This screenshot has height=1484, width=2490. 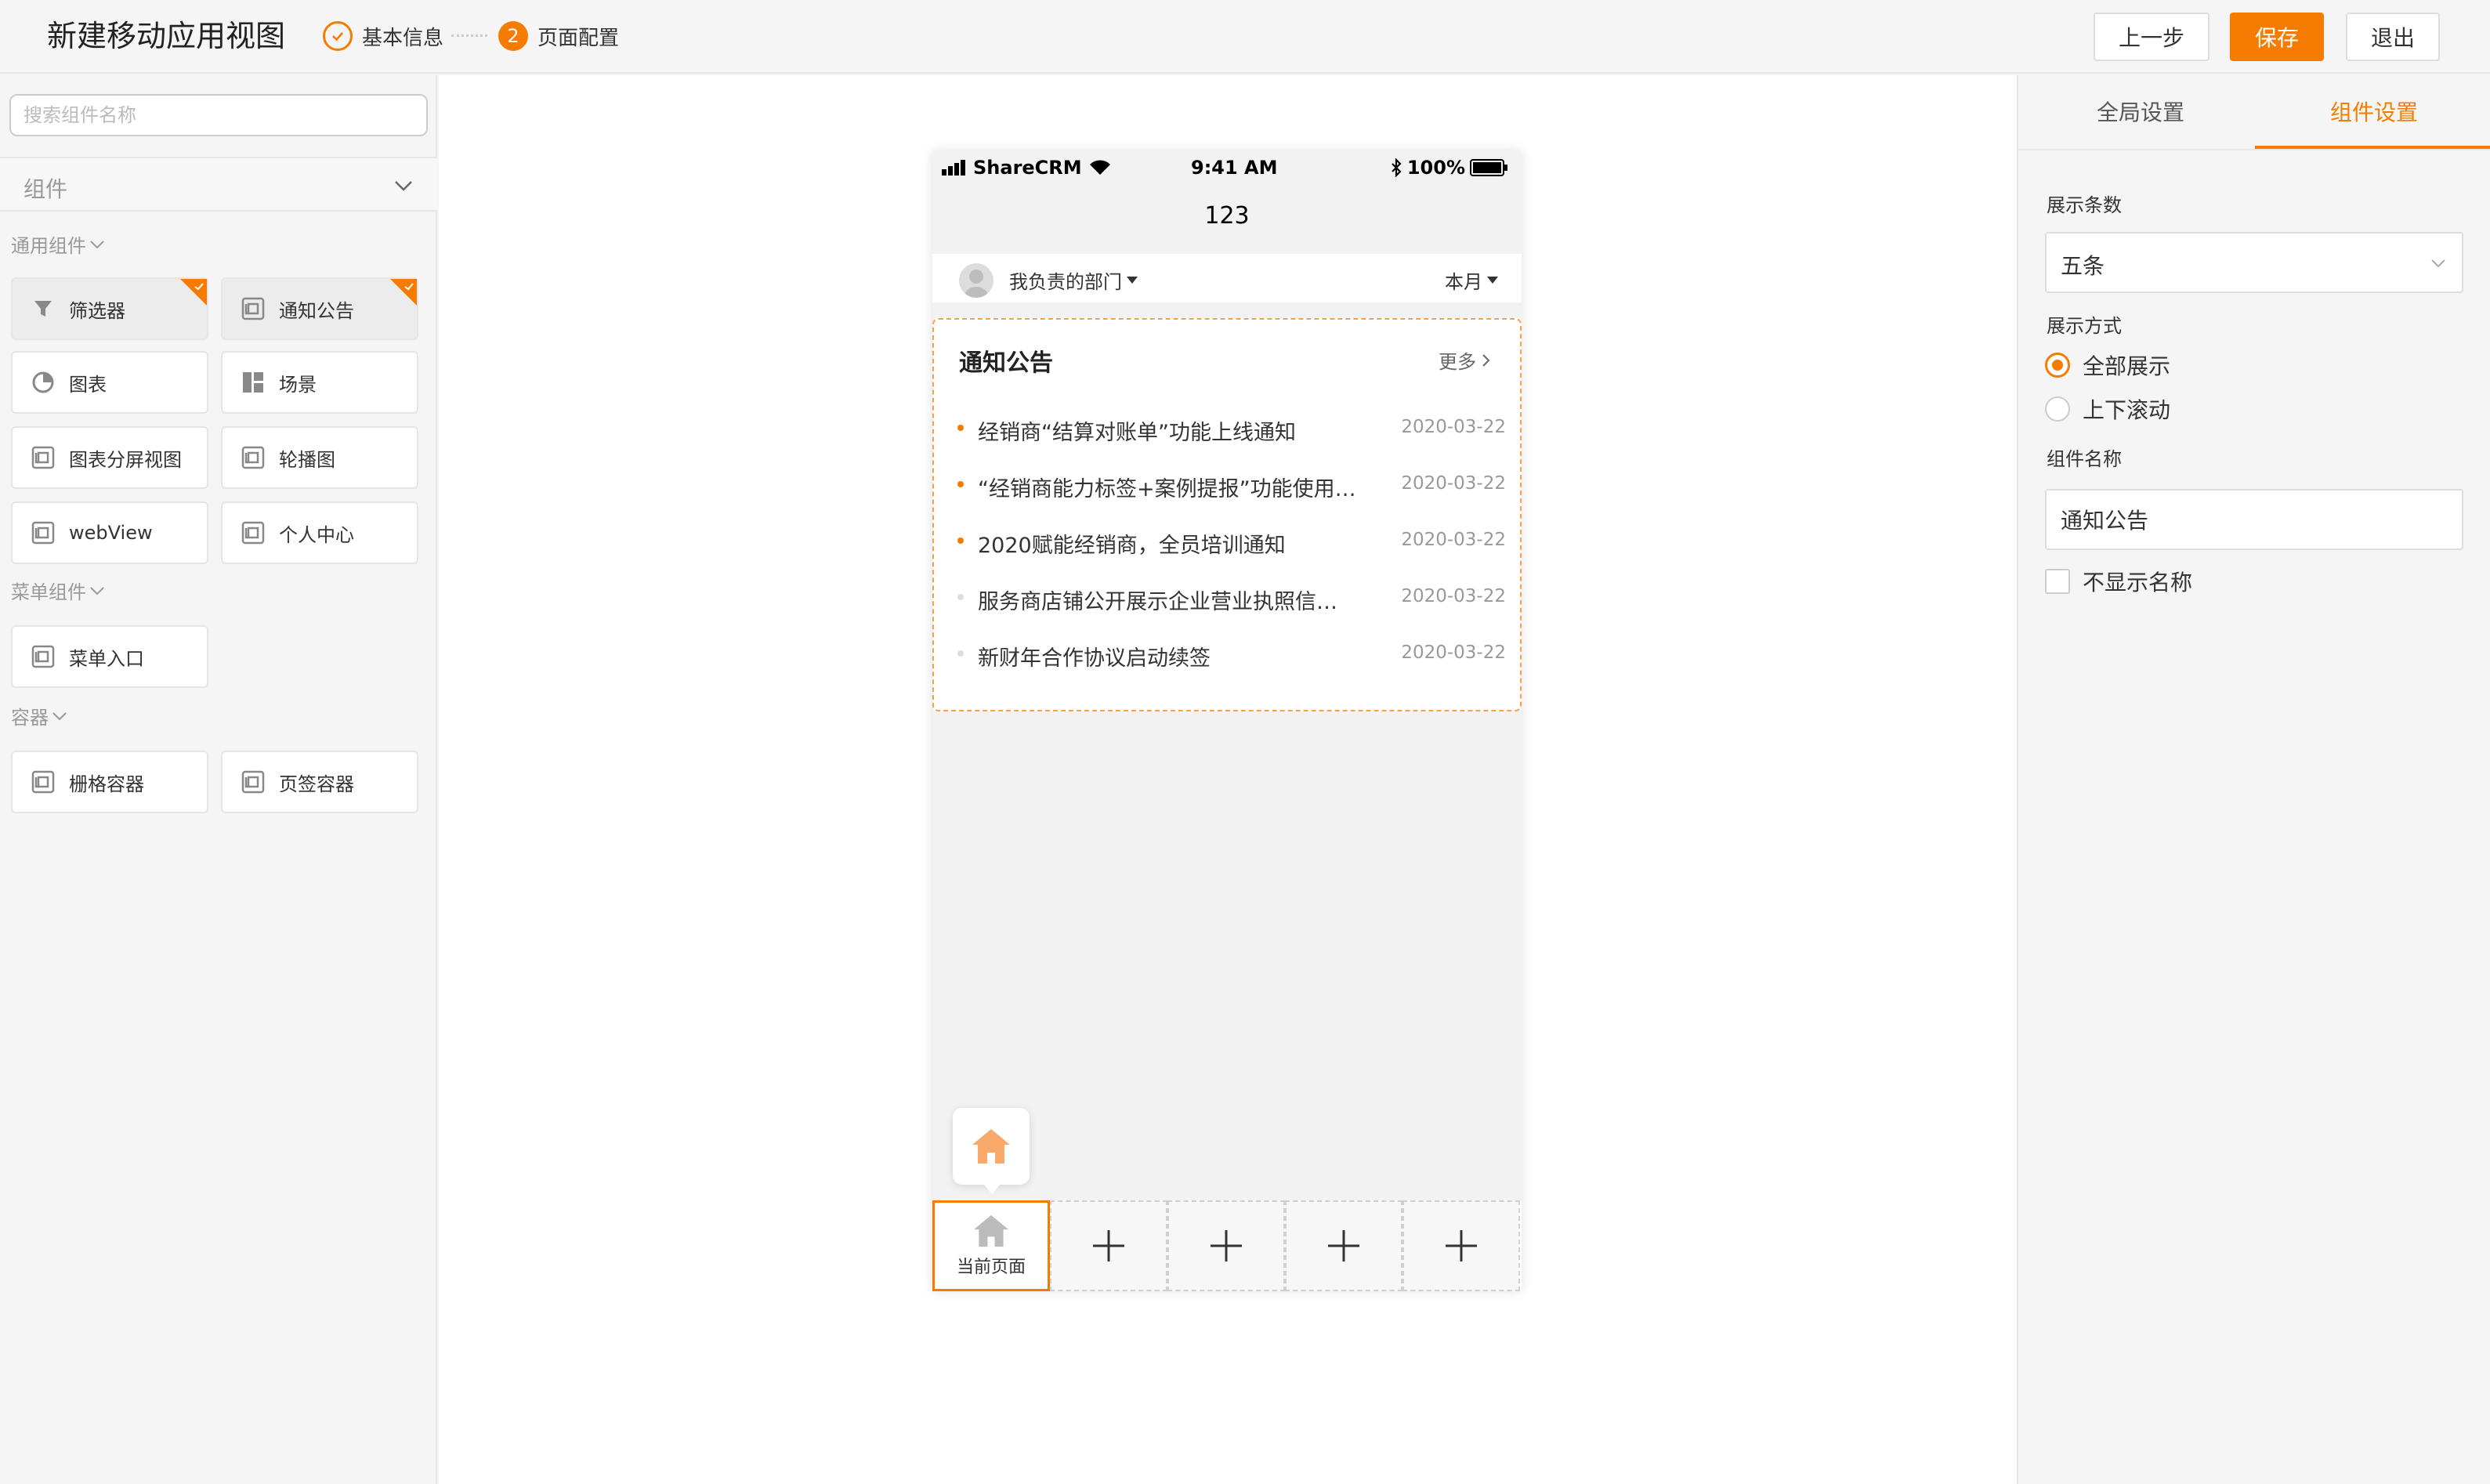 What do you see at coordinates (109, 782) in the screenshot?
I see `component-grid-container: 栅格容器` at bounding box center [109, 782].